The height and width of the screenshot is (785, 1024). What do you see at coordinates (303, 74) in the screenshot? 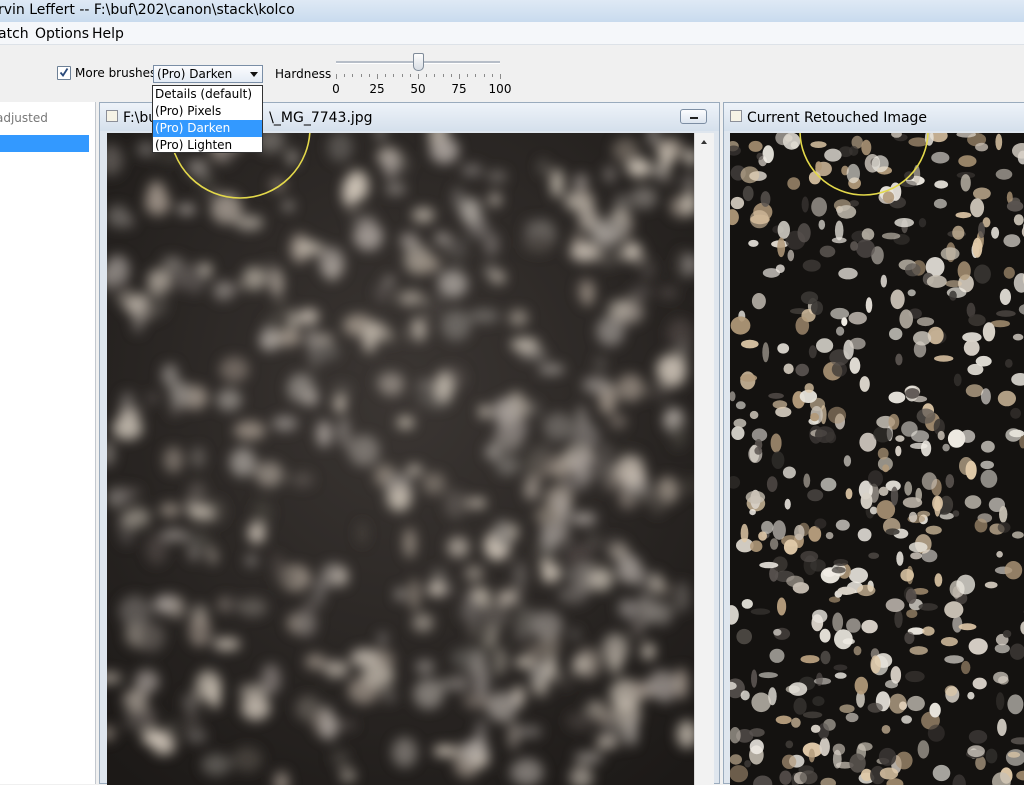
I see `hardness-label: Hardness` at bounding box center [303, 74].